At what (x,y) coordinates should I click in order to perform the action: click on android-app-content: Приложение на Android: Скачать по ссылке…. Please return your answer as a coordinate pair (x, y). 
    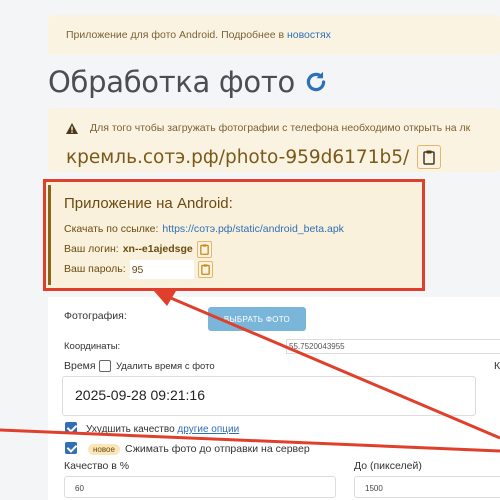
    Looking at the image, I should click on (196, 235).